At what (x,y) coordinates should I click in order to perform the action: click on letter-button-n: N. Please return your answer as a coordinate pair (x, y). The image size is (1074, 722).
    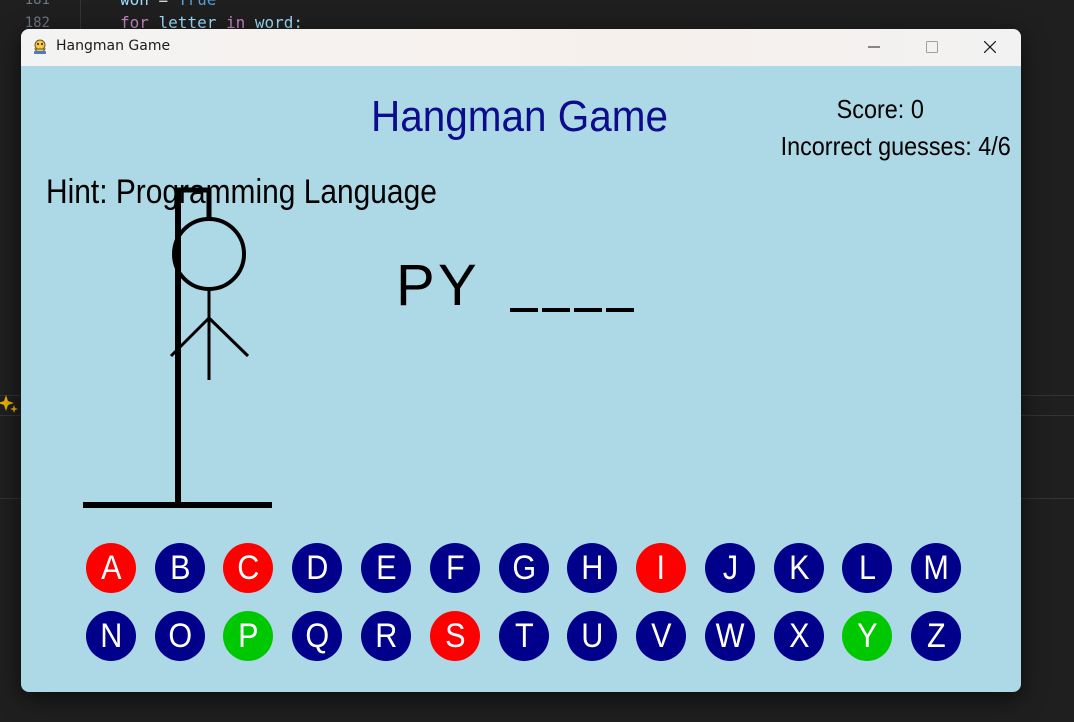
    Looking at the image, I should click on (111, 636).